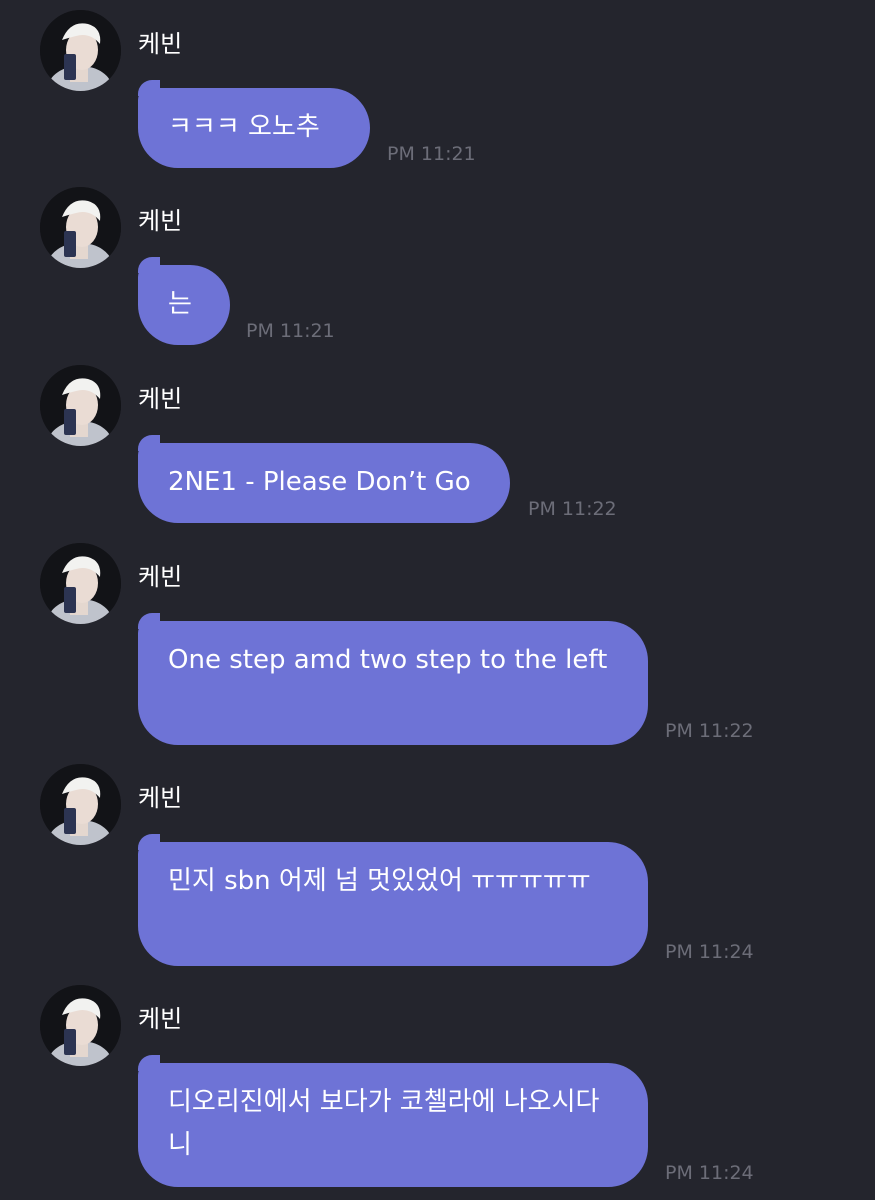  What do you see at coordinates (180, 304) in the screenshot?
I see `message-text: 는` at bounding box center [180, 304].